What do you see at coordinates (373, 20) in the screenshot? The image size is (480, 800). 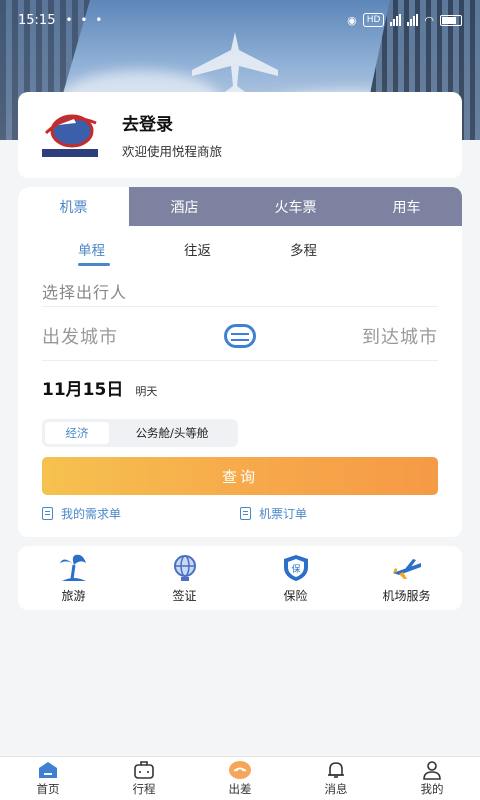 I see `hd-badge: HD` at bounding box center [373, 20].